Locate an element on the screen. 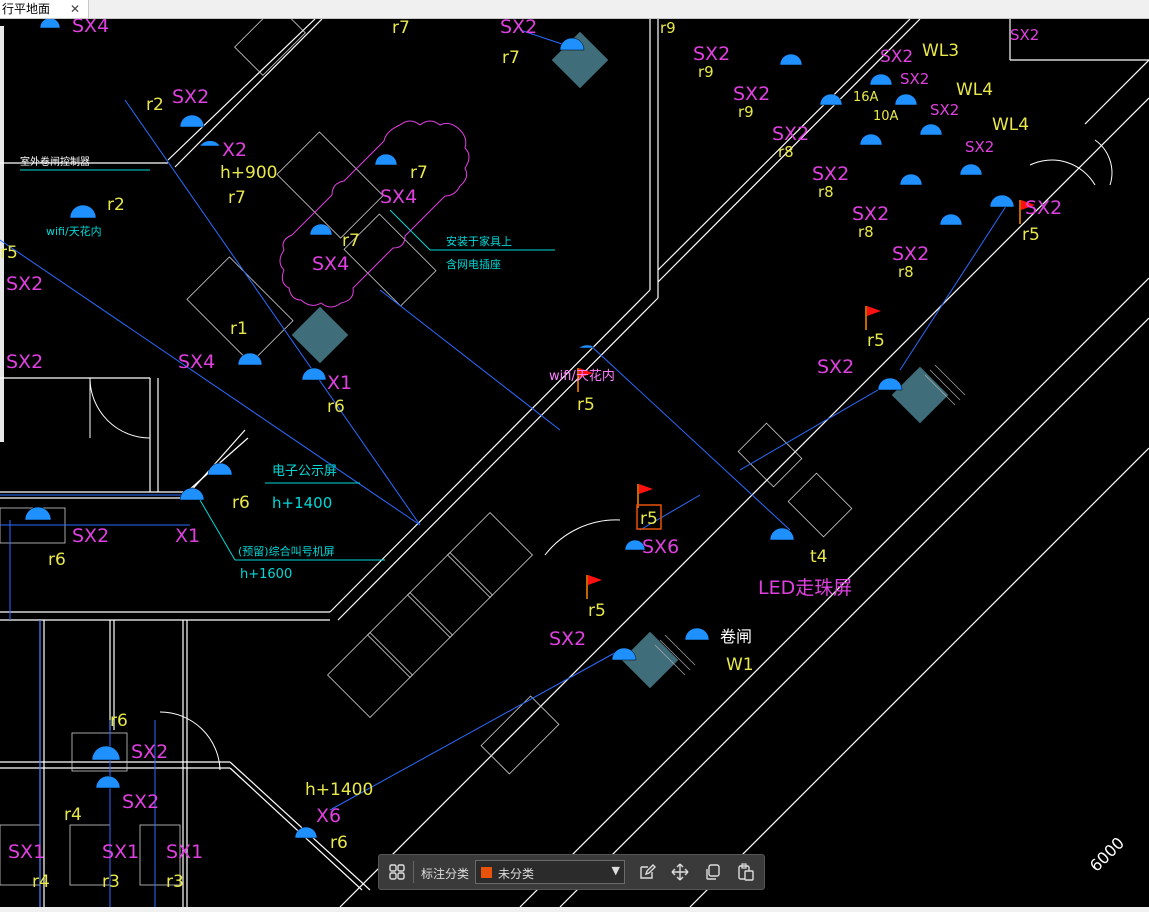 The image size is (1149, 912). svg-text: 电子公示屏 is located at coordinates (304, 471).